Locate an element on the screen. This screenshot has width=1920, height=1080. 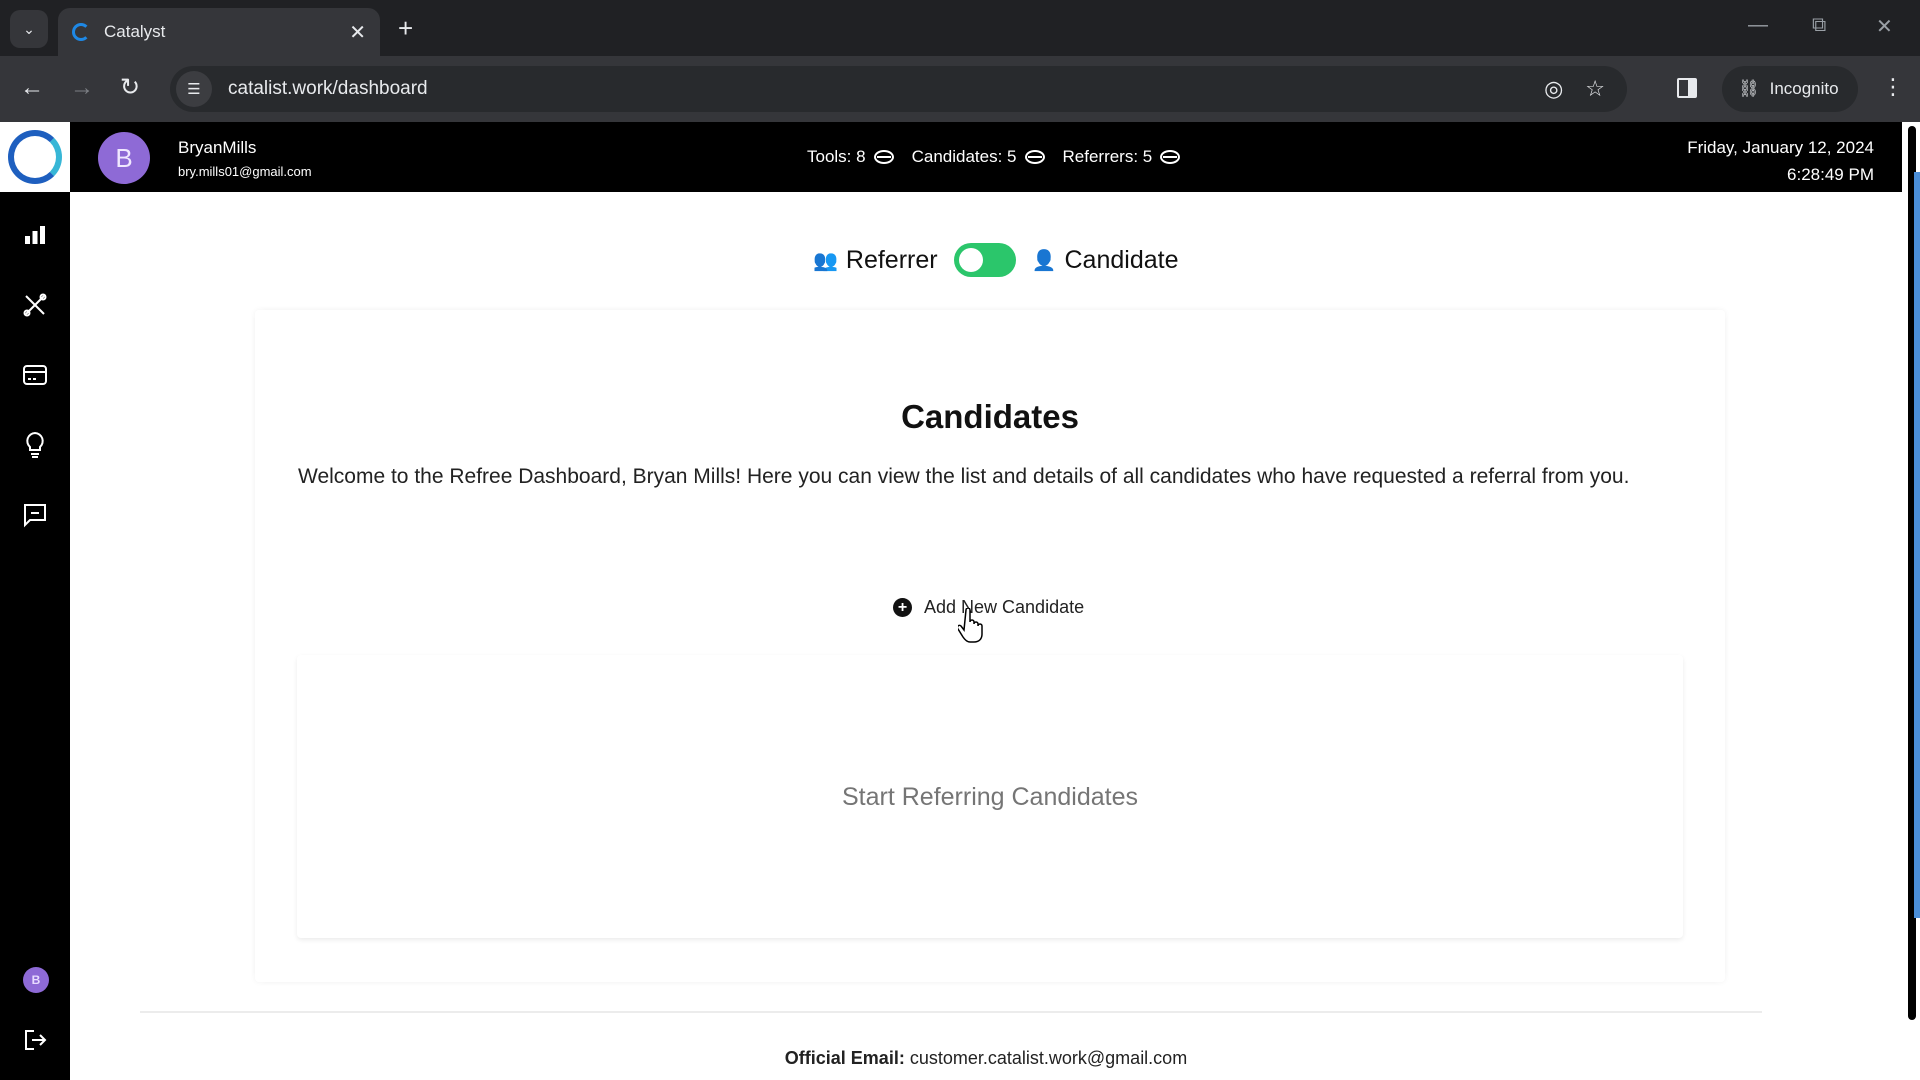
mode-toggle-switch is located at coordinates (984, 260).